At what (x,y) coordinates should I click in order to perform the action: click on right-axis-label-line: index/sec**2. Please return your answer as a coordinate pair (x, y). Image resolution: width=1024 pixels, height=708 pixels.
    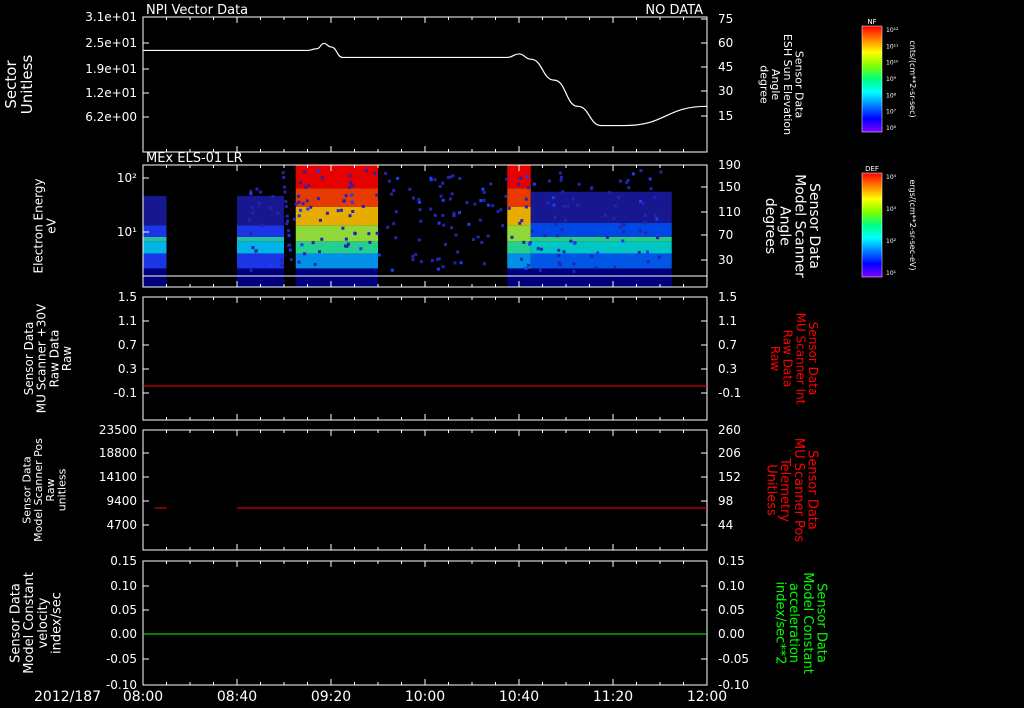
    Looking at the image, I should click on (780, 622).